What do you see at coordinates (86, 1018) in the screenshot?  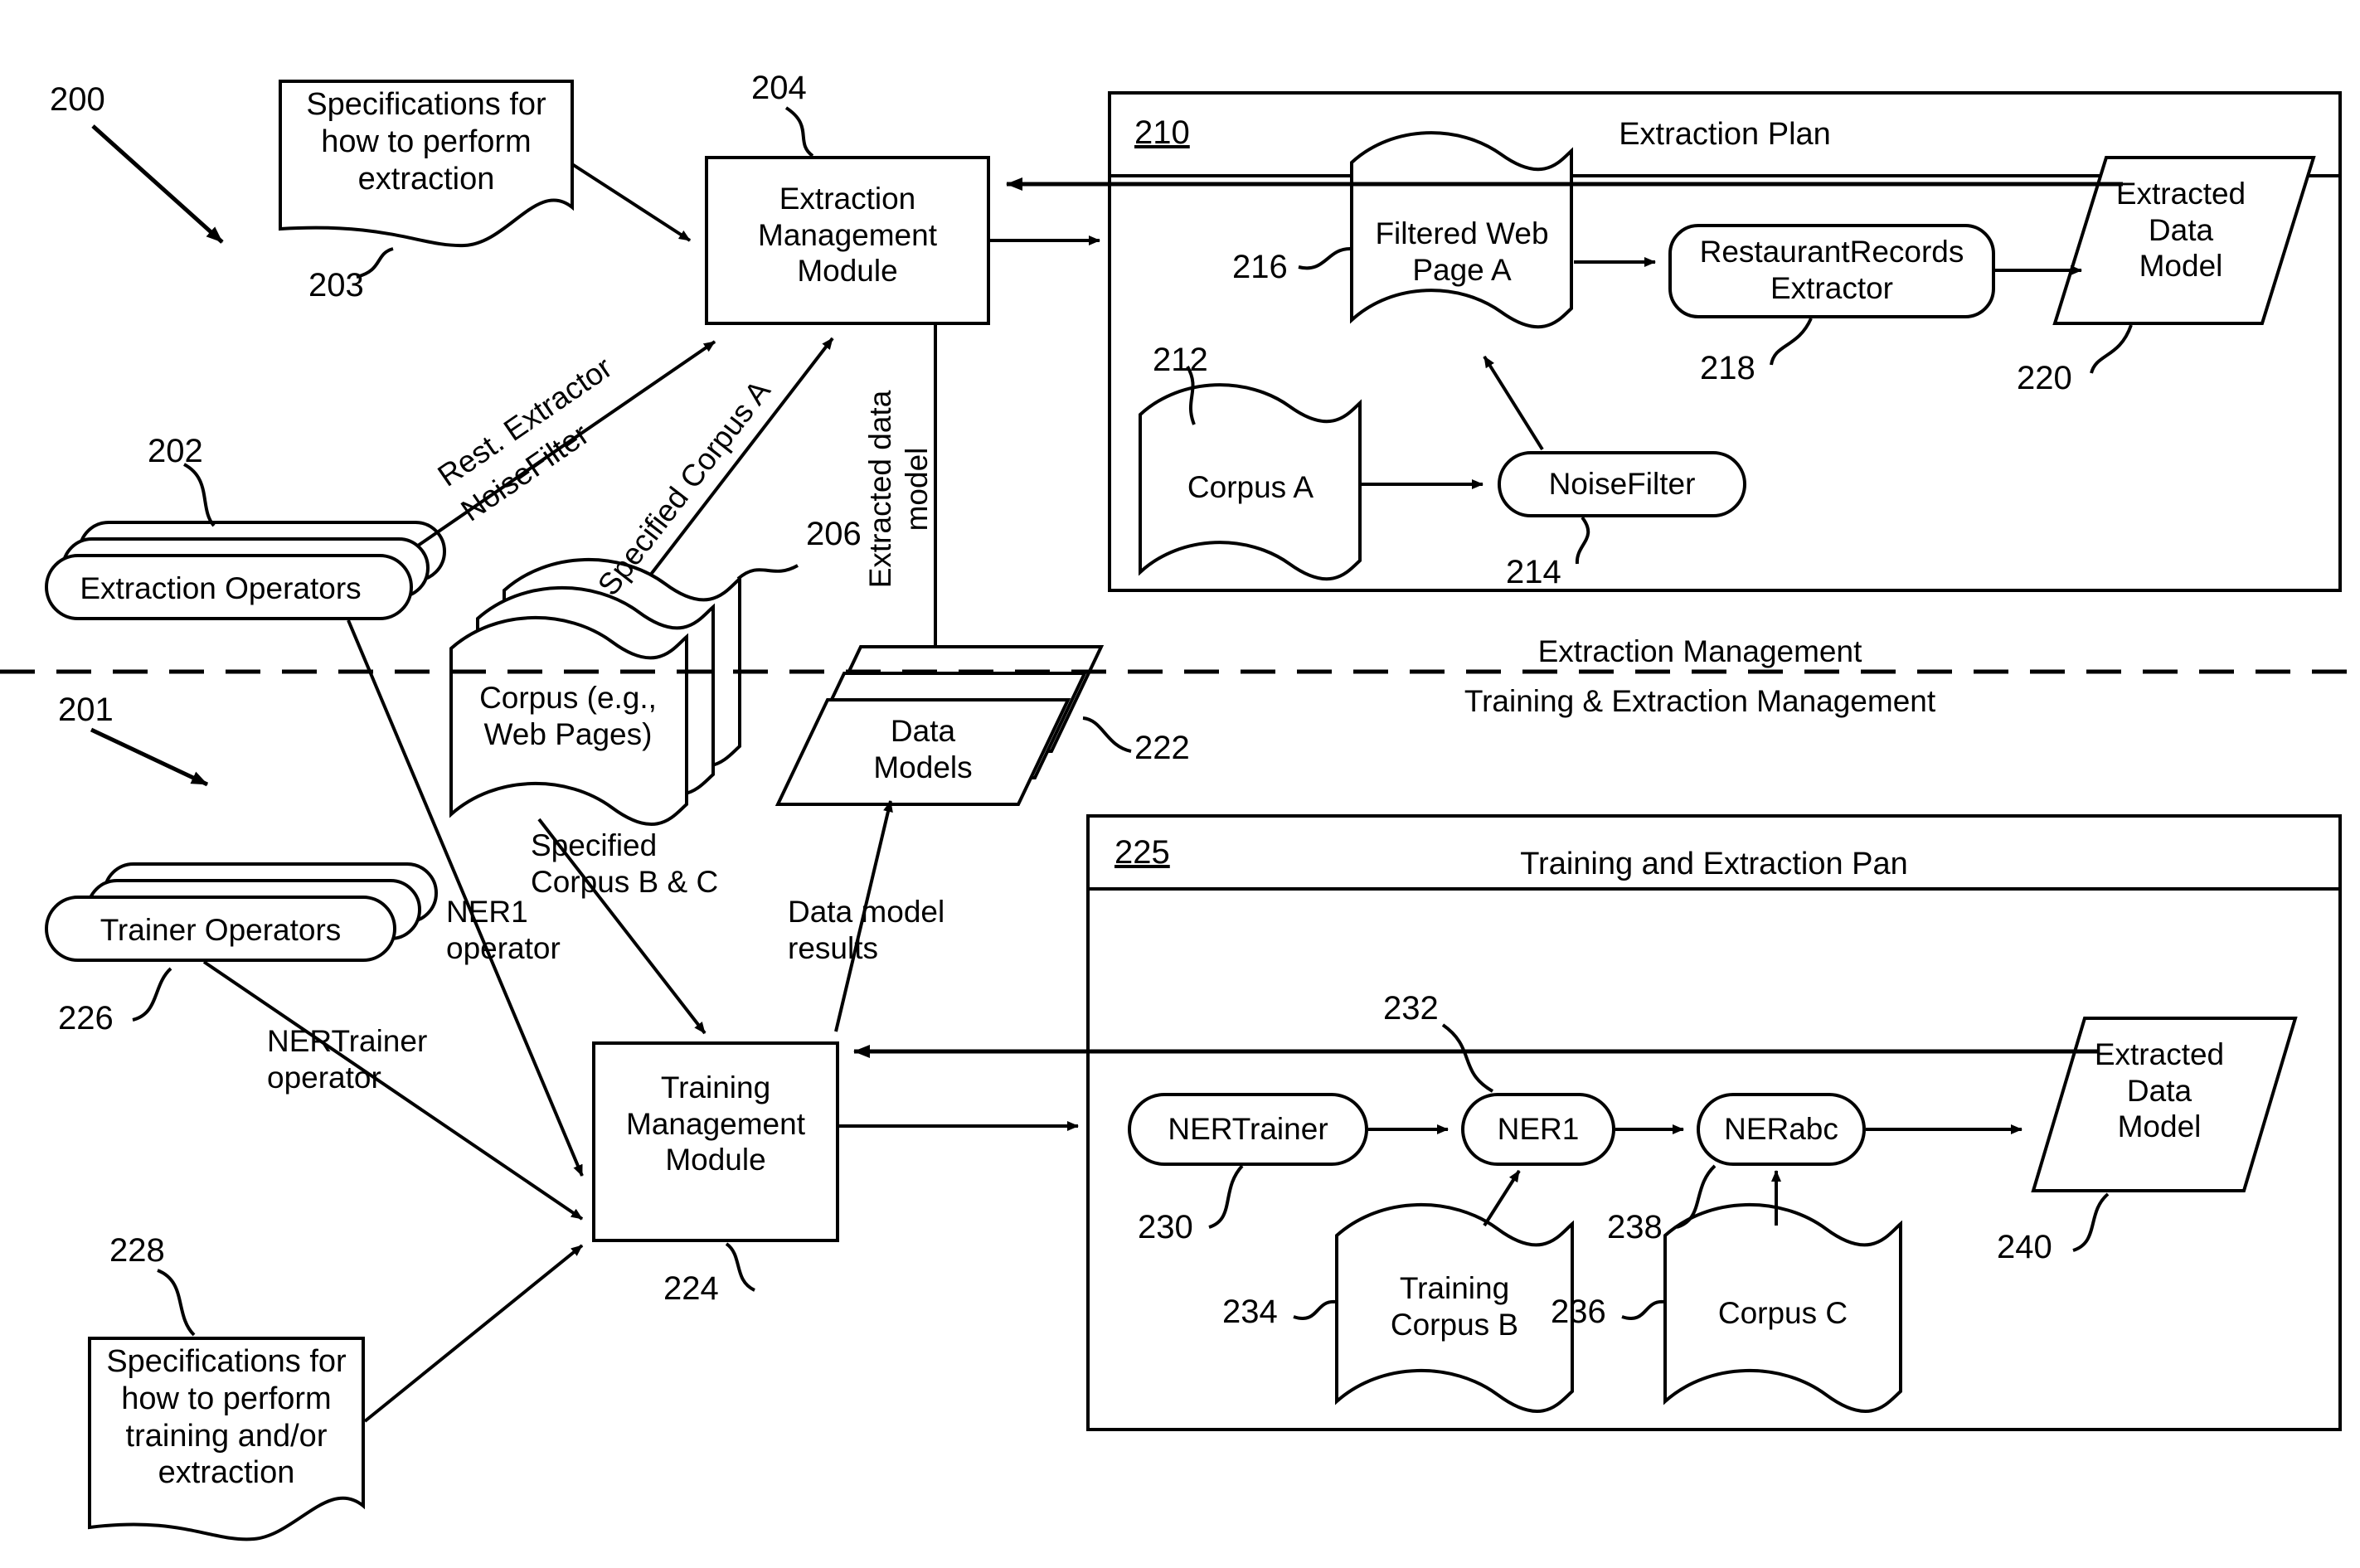 I see `ref-226: 226` at bounding box center [86, 1018].